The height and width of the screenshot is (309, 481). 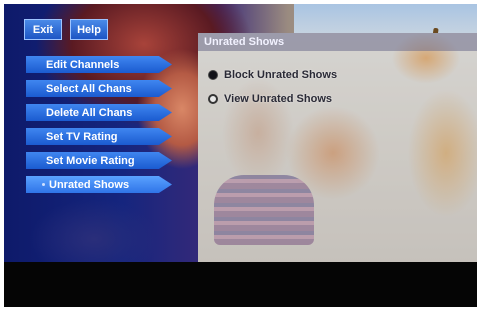 What do you see at coordinates (213, 75) in the screenshot?
I see `radio-selected-icon` at bounding box center [213, 75].